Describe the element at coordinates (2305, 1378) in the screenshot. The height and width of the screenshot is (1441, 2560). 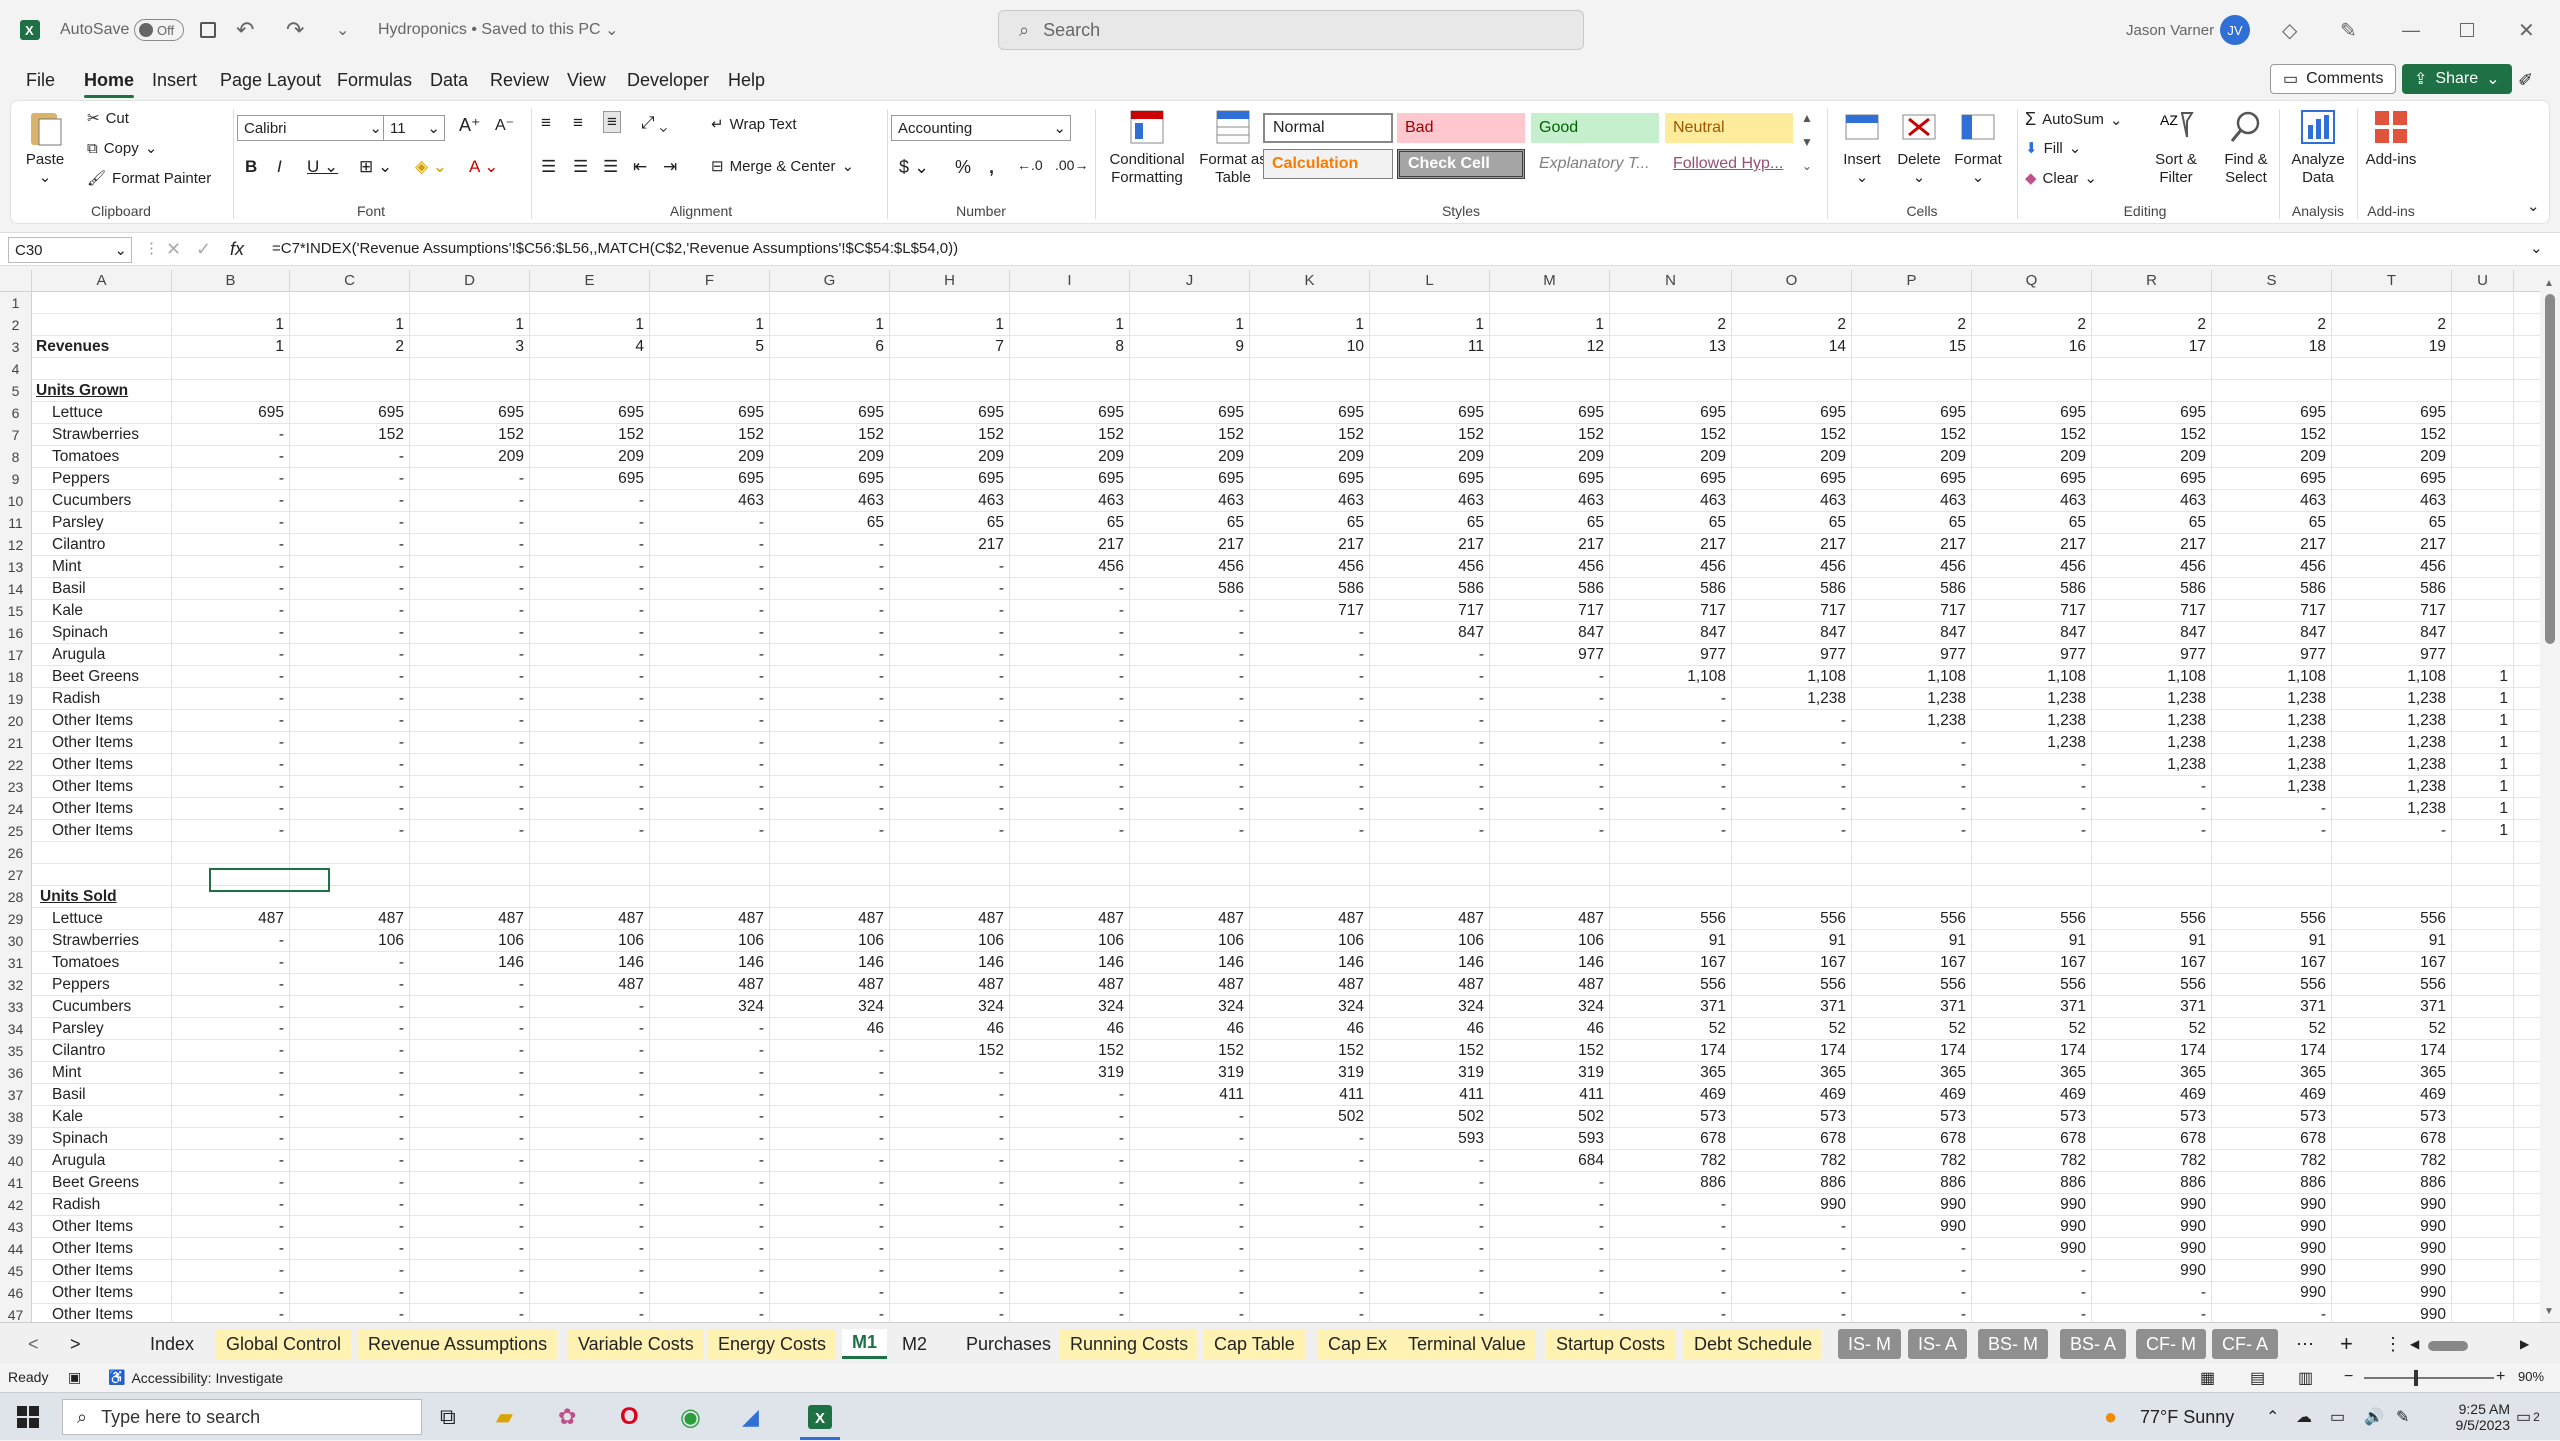
I see `page-break-view-icon: ▥` at that location.